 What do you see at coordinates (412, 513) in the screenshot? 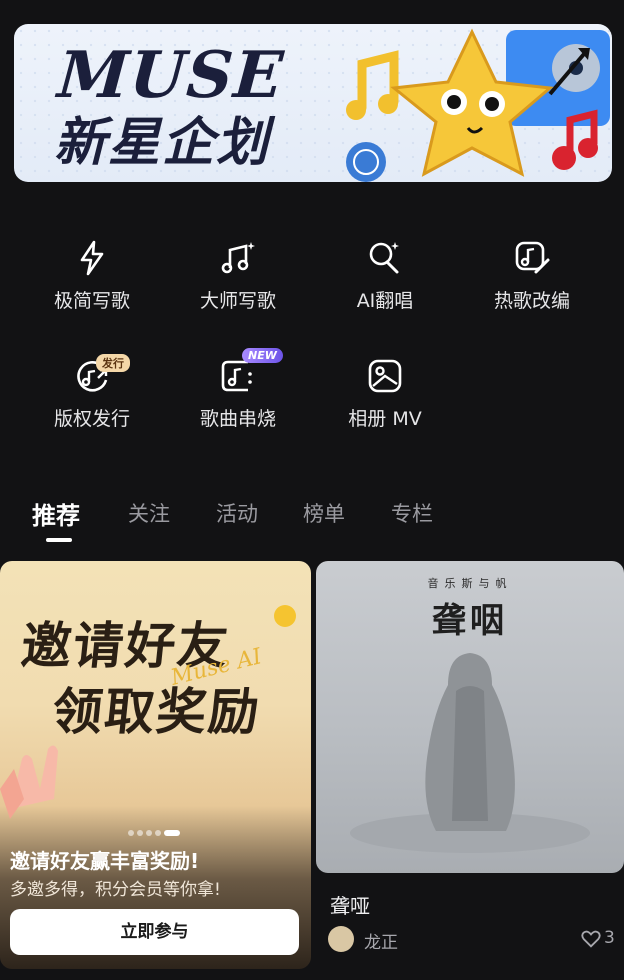
I see `tab-columns: 专栏` at bounding box center [412, 513].